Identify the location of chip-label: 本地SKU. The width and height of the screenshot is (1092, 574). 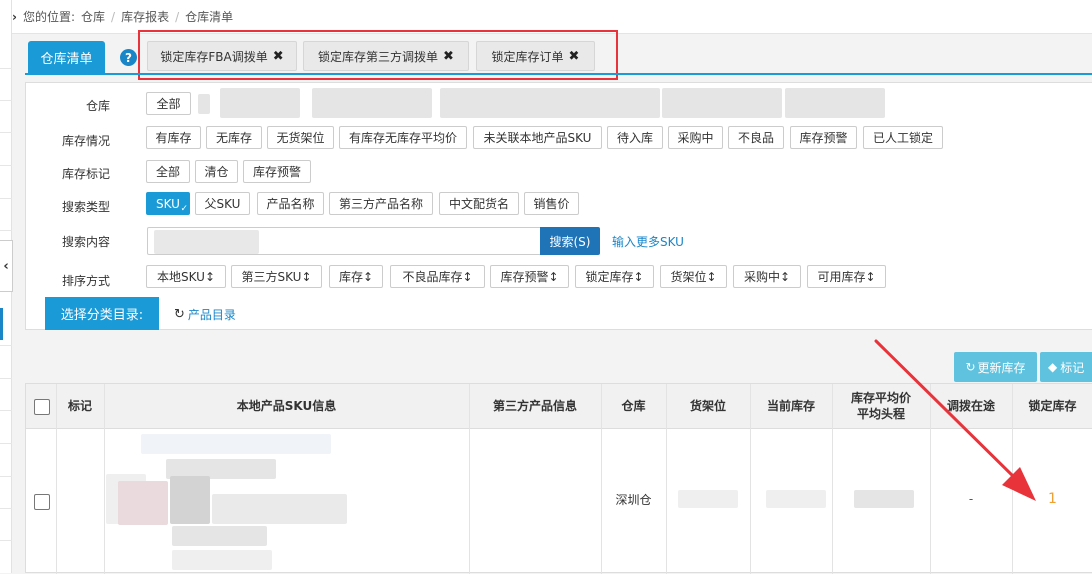
(180, 277).